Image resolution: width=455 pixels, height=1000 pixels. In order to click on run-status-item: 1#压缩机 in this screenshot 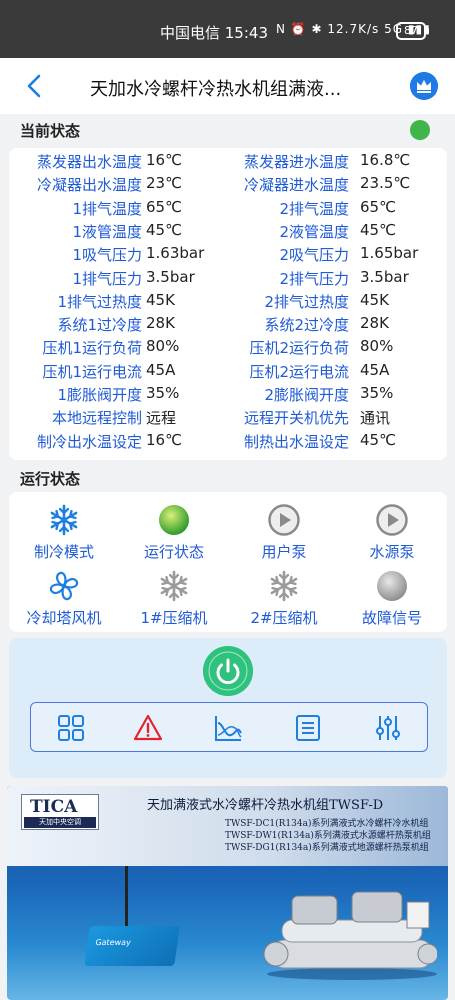, I will do `click(174, 601)`.